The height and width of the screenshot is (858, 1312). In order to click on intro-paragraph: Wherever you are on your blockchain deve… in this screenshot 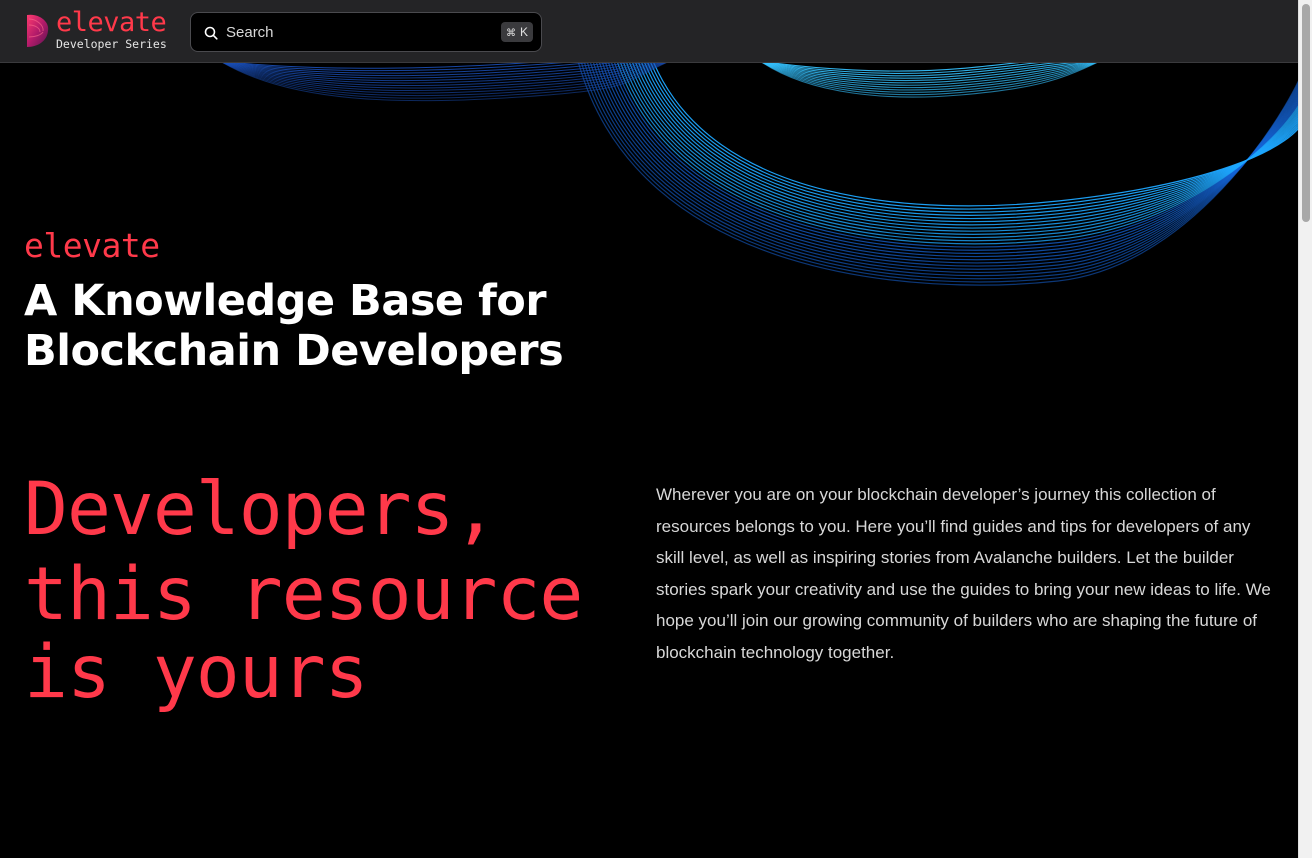, I will do `click(963, 573)`.